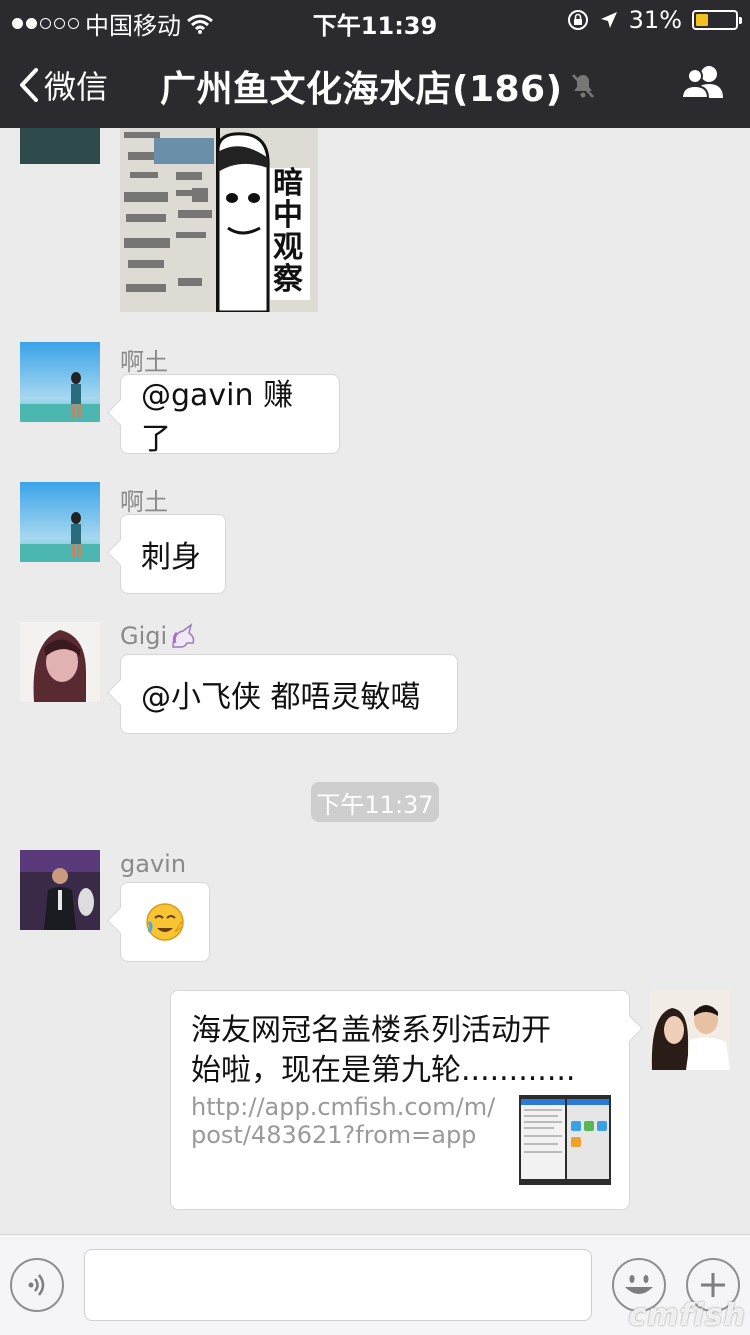 Image resolution: width=750 pixels, height=1335 pixels. Describe the element at coordinates (690, 1030) in the screenshot. I see `my-avatar` at that location.